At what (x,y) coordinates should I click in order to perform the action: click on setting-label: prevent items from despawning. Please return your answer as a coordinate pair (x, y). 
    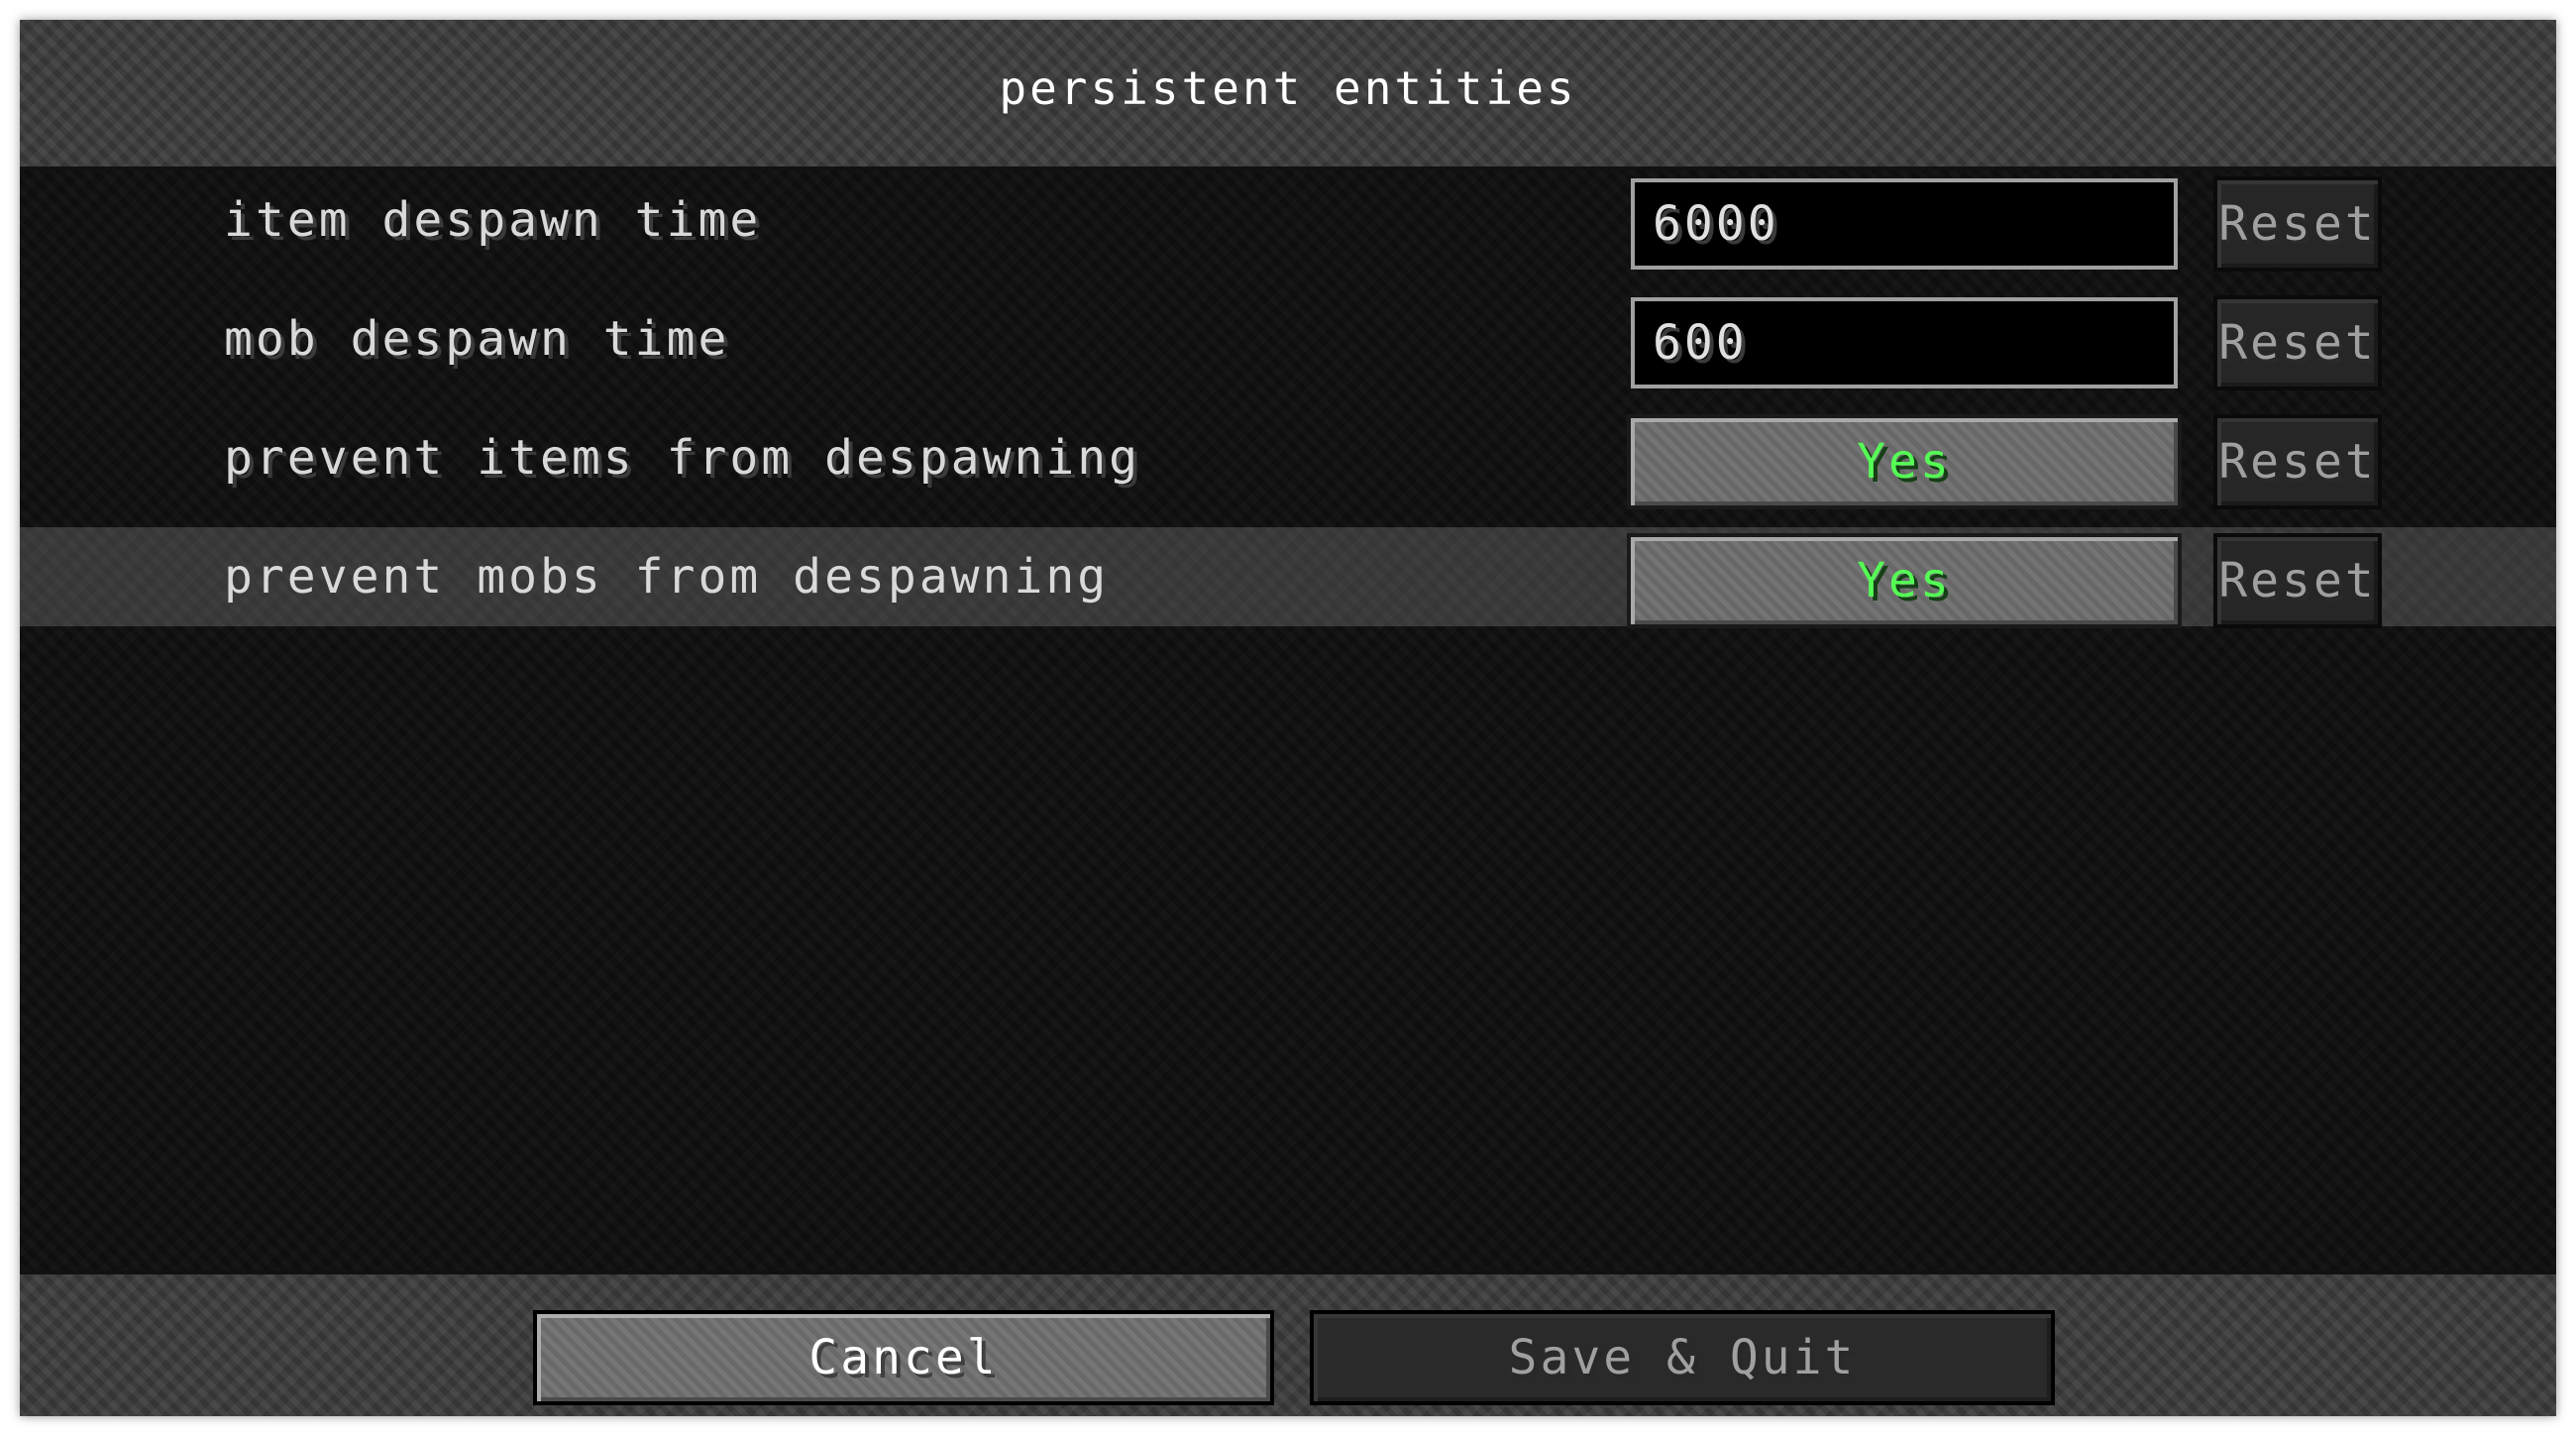
    Looking at the image, I should click on (682, 458).